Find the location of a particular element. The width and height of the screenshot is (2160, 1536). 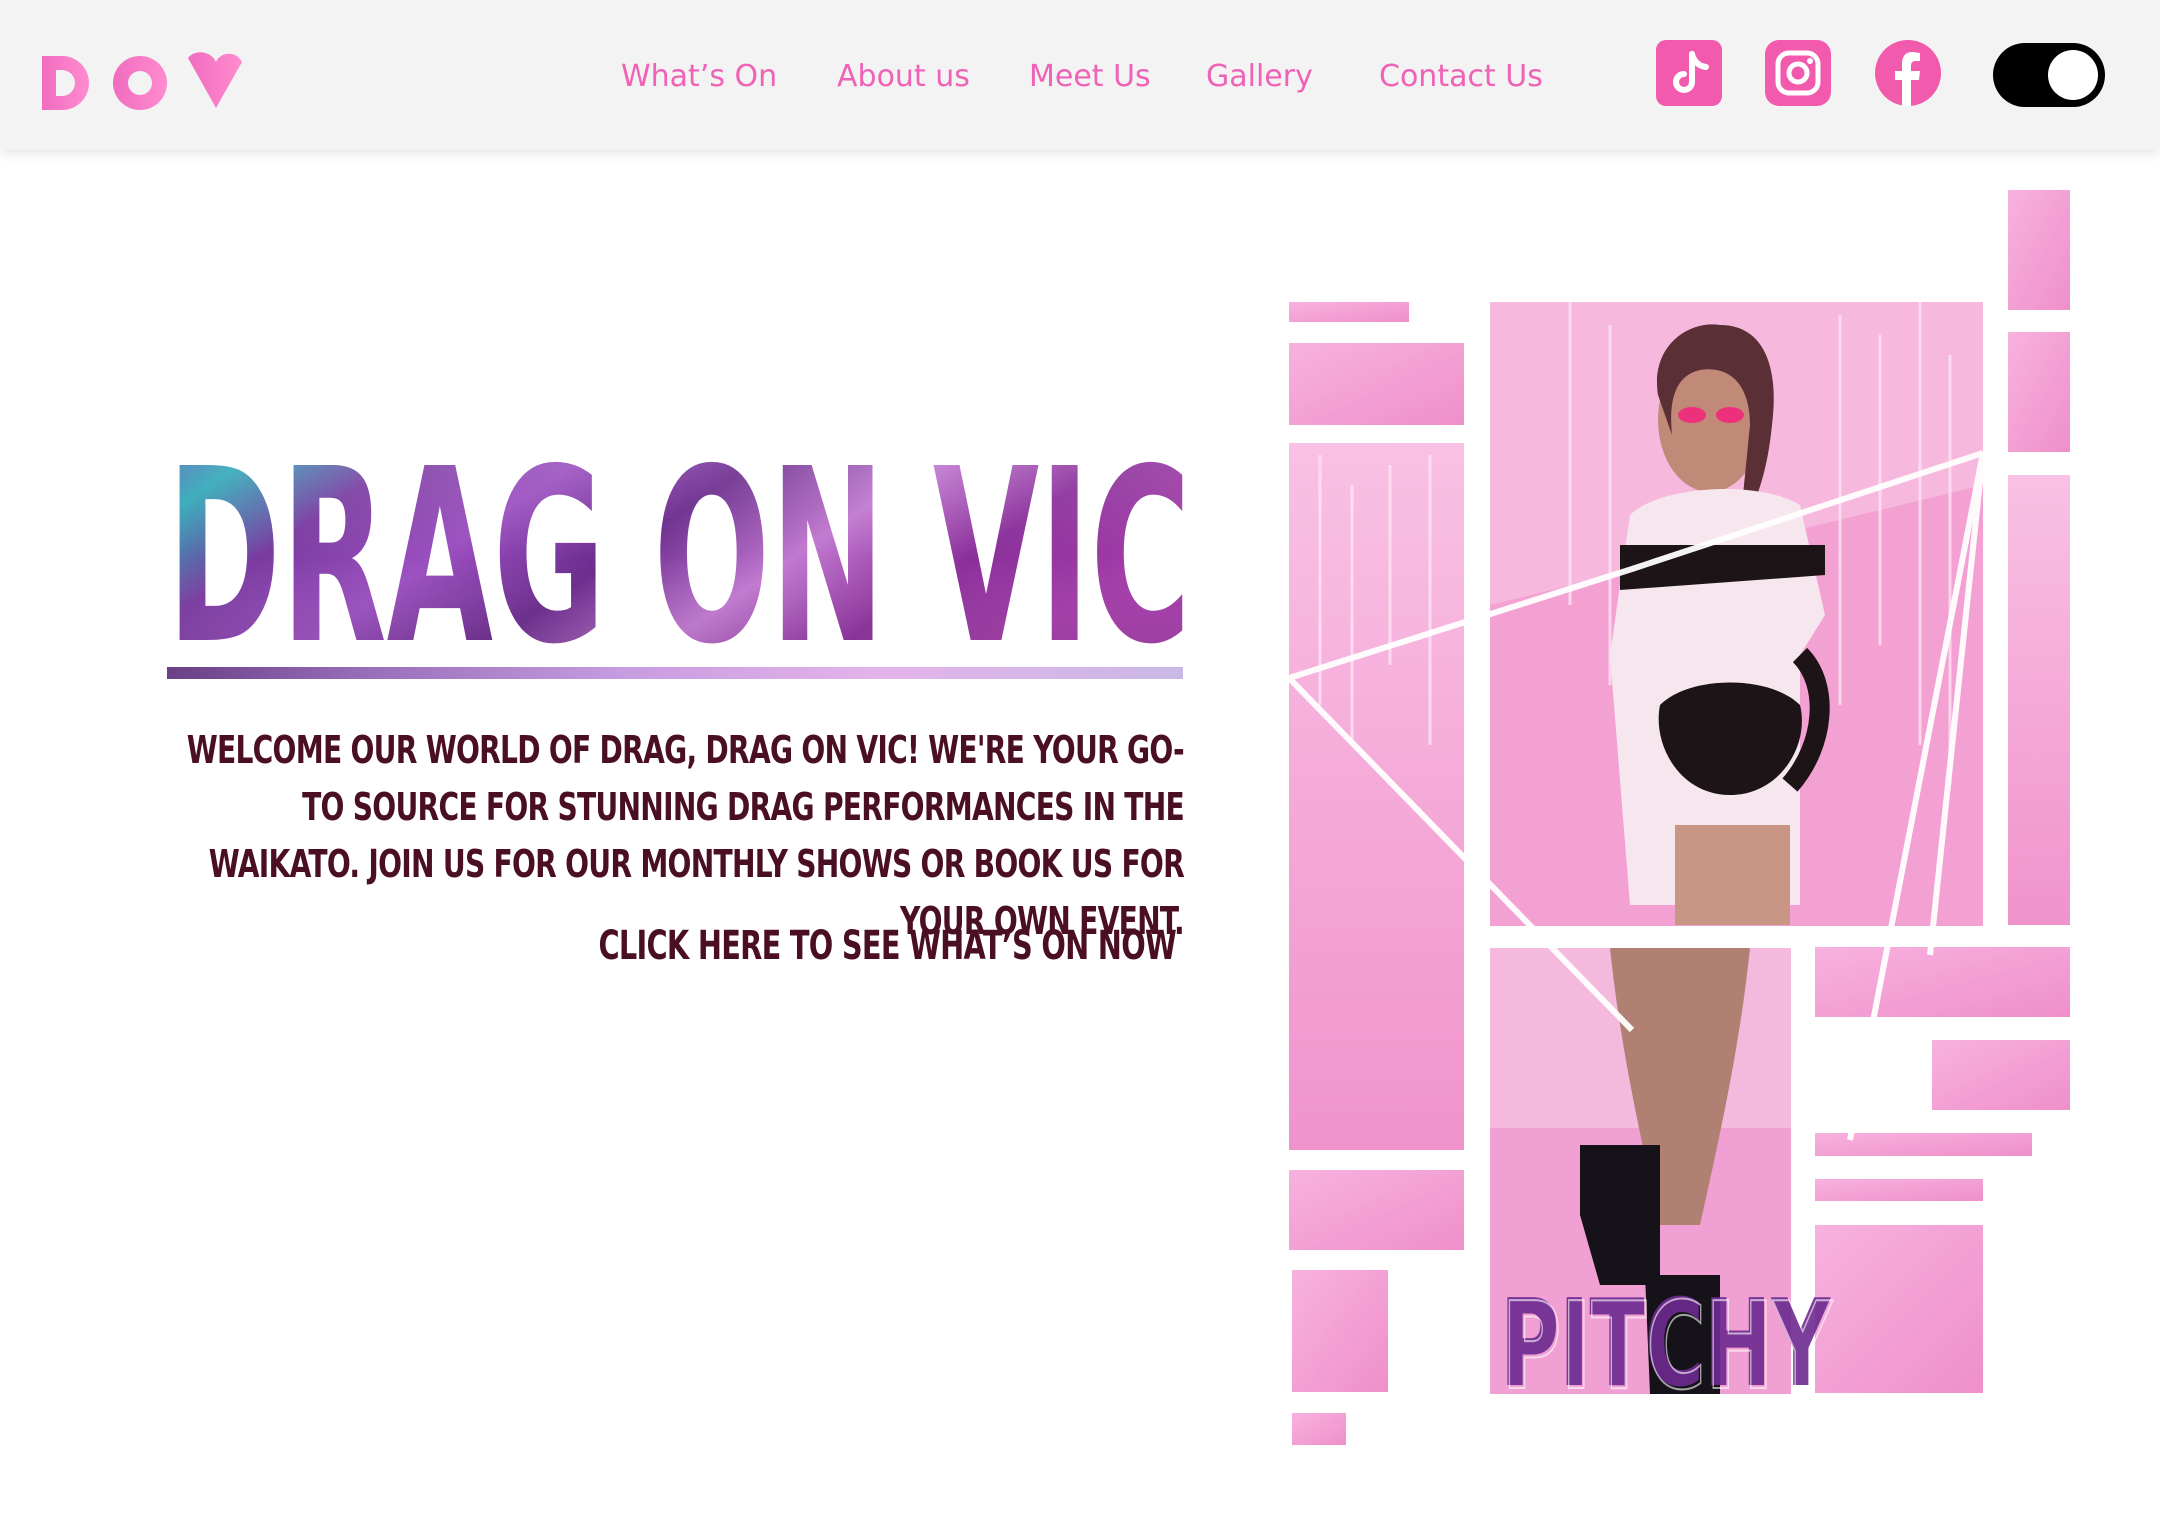

nav-about-us: About us is located at coordinates (903, 77).